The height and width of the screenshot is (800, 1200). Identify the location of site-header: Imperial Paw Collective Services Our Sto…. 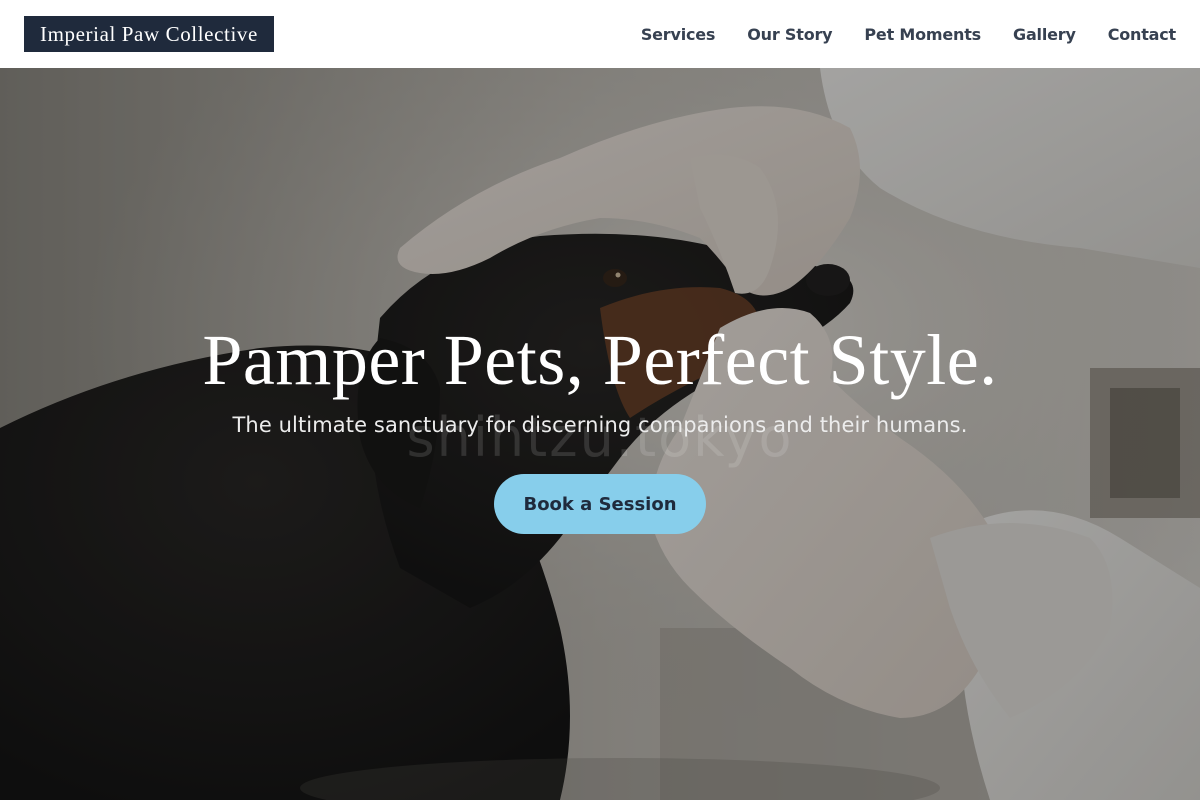
(600, 34).